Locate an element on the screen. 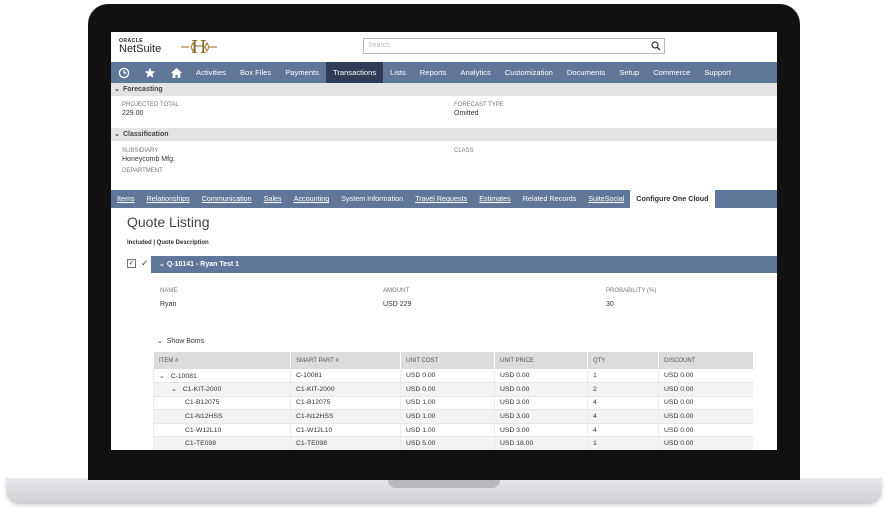 Image resolution: width=888 pixels, height=512 pixels. cell-qty: 2 is located at coordinates (623, 389).